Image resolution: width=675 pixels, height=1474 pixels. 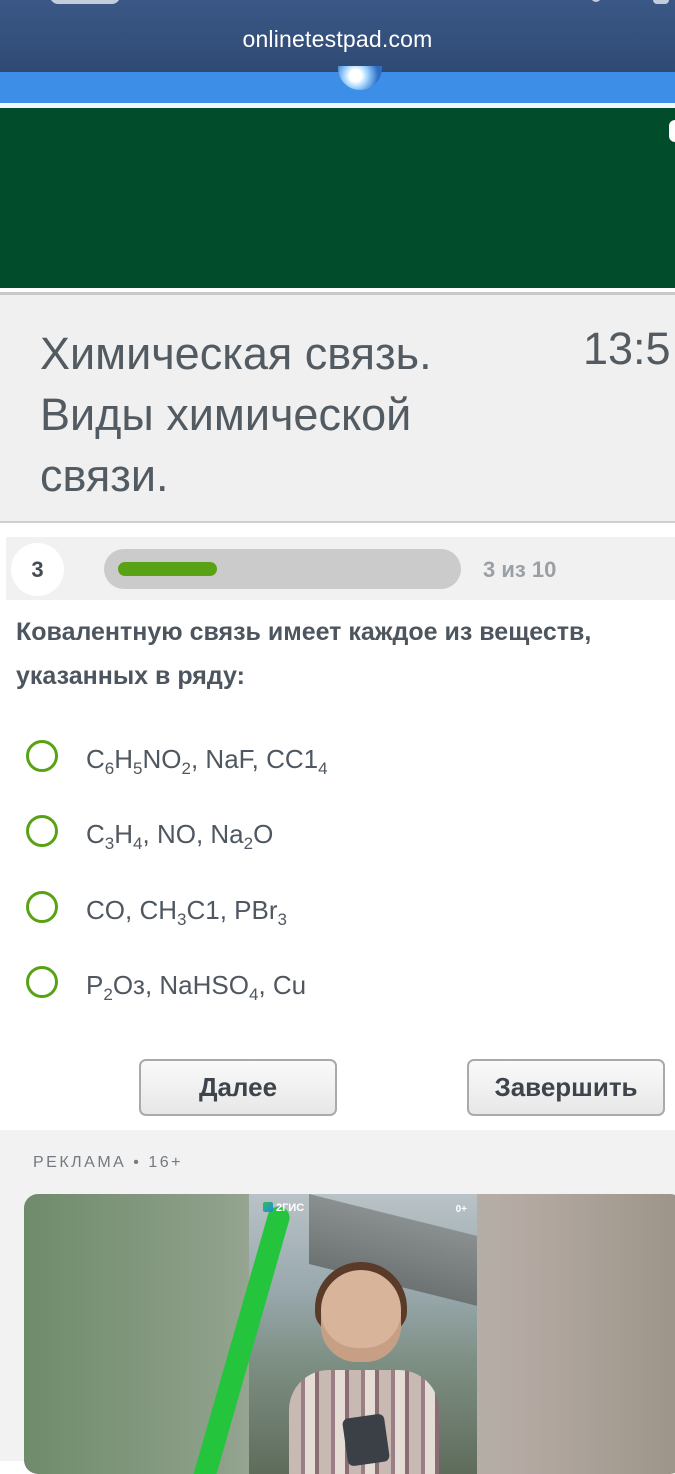 What do you see at coordinates (360, 78) in the screenshot?
I see `site-logo-icon` at bounding box center [360, 78].